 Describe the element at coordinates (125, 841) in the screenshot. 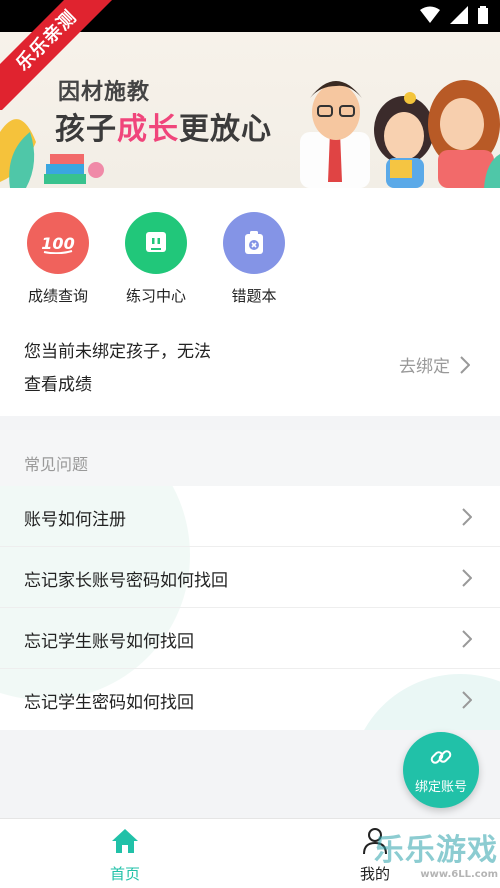

I see `home-icon` at that location.